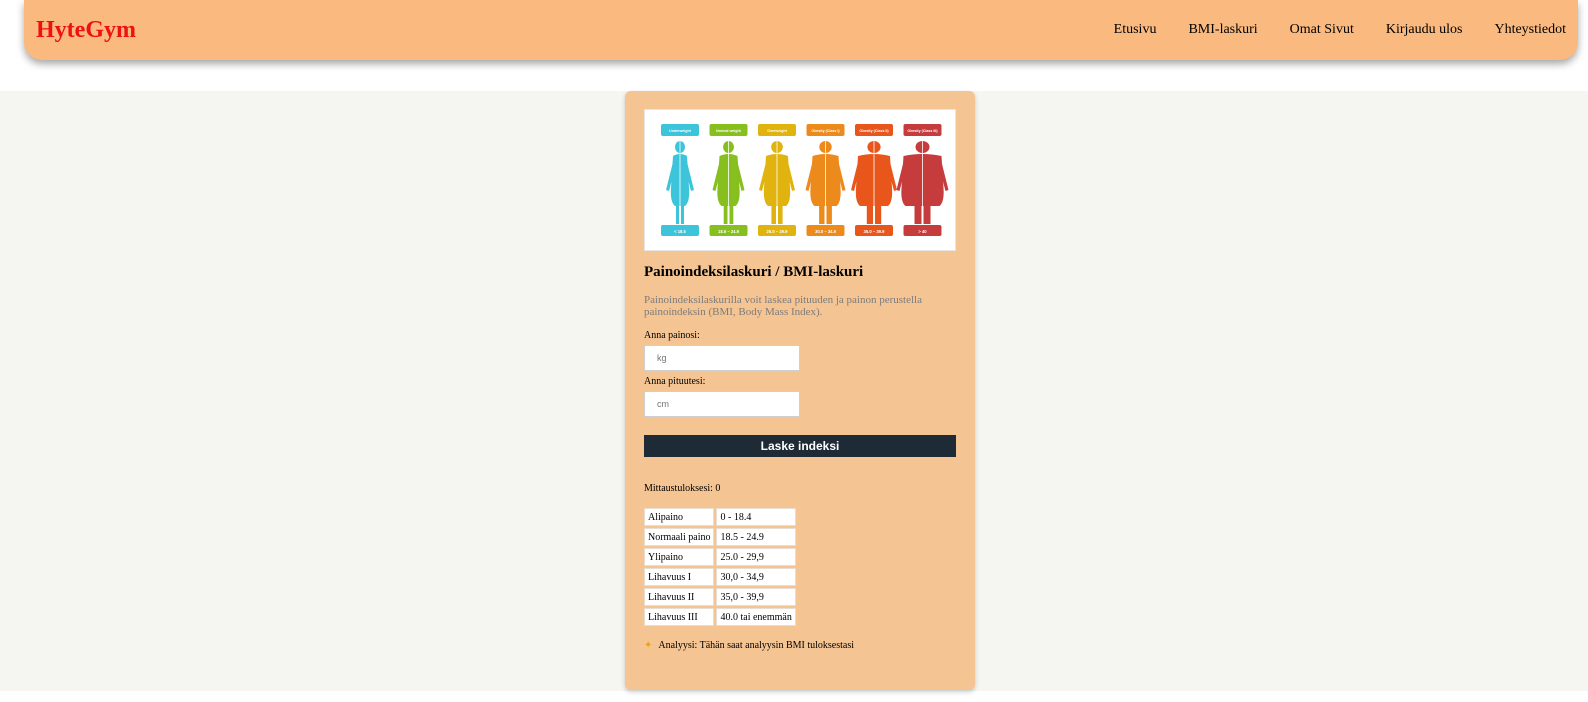 The width and height of the screenshot is (1588, 702). I want to click on svg-text: Overweight, so click(777, 131).